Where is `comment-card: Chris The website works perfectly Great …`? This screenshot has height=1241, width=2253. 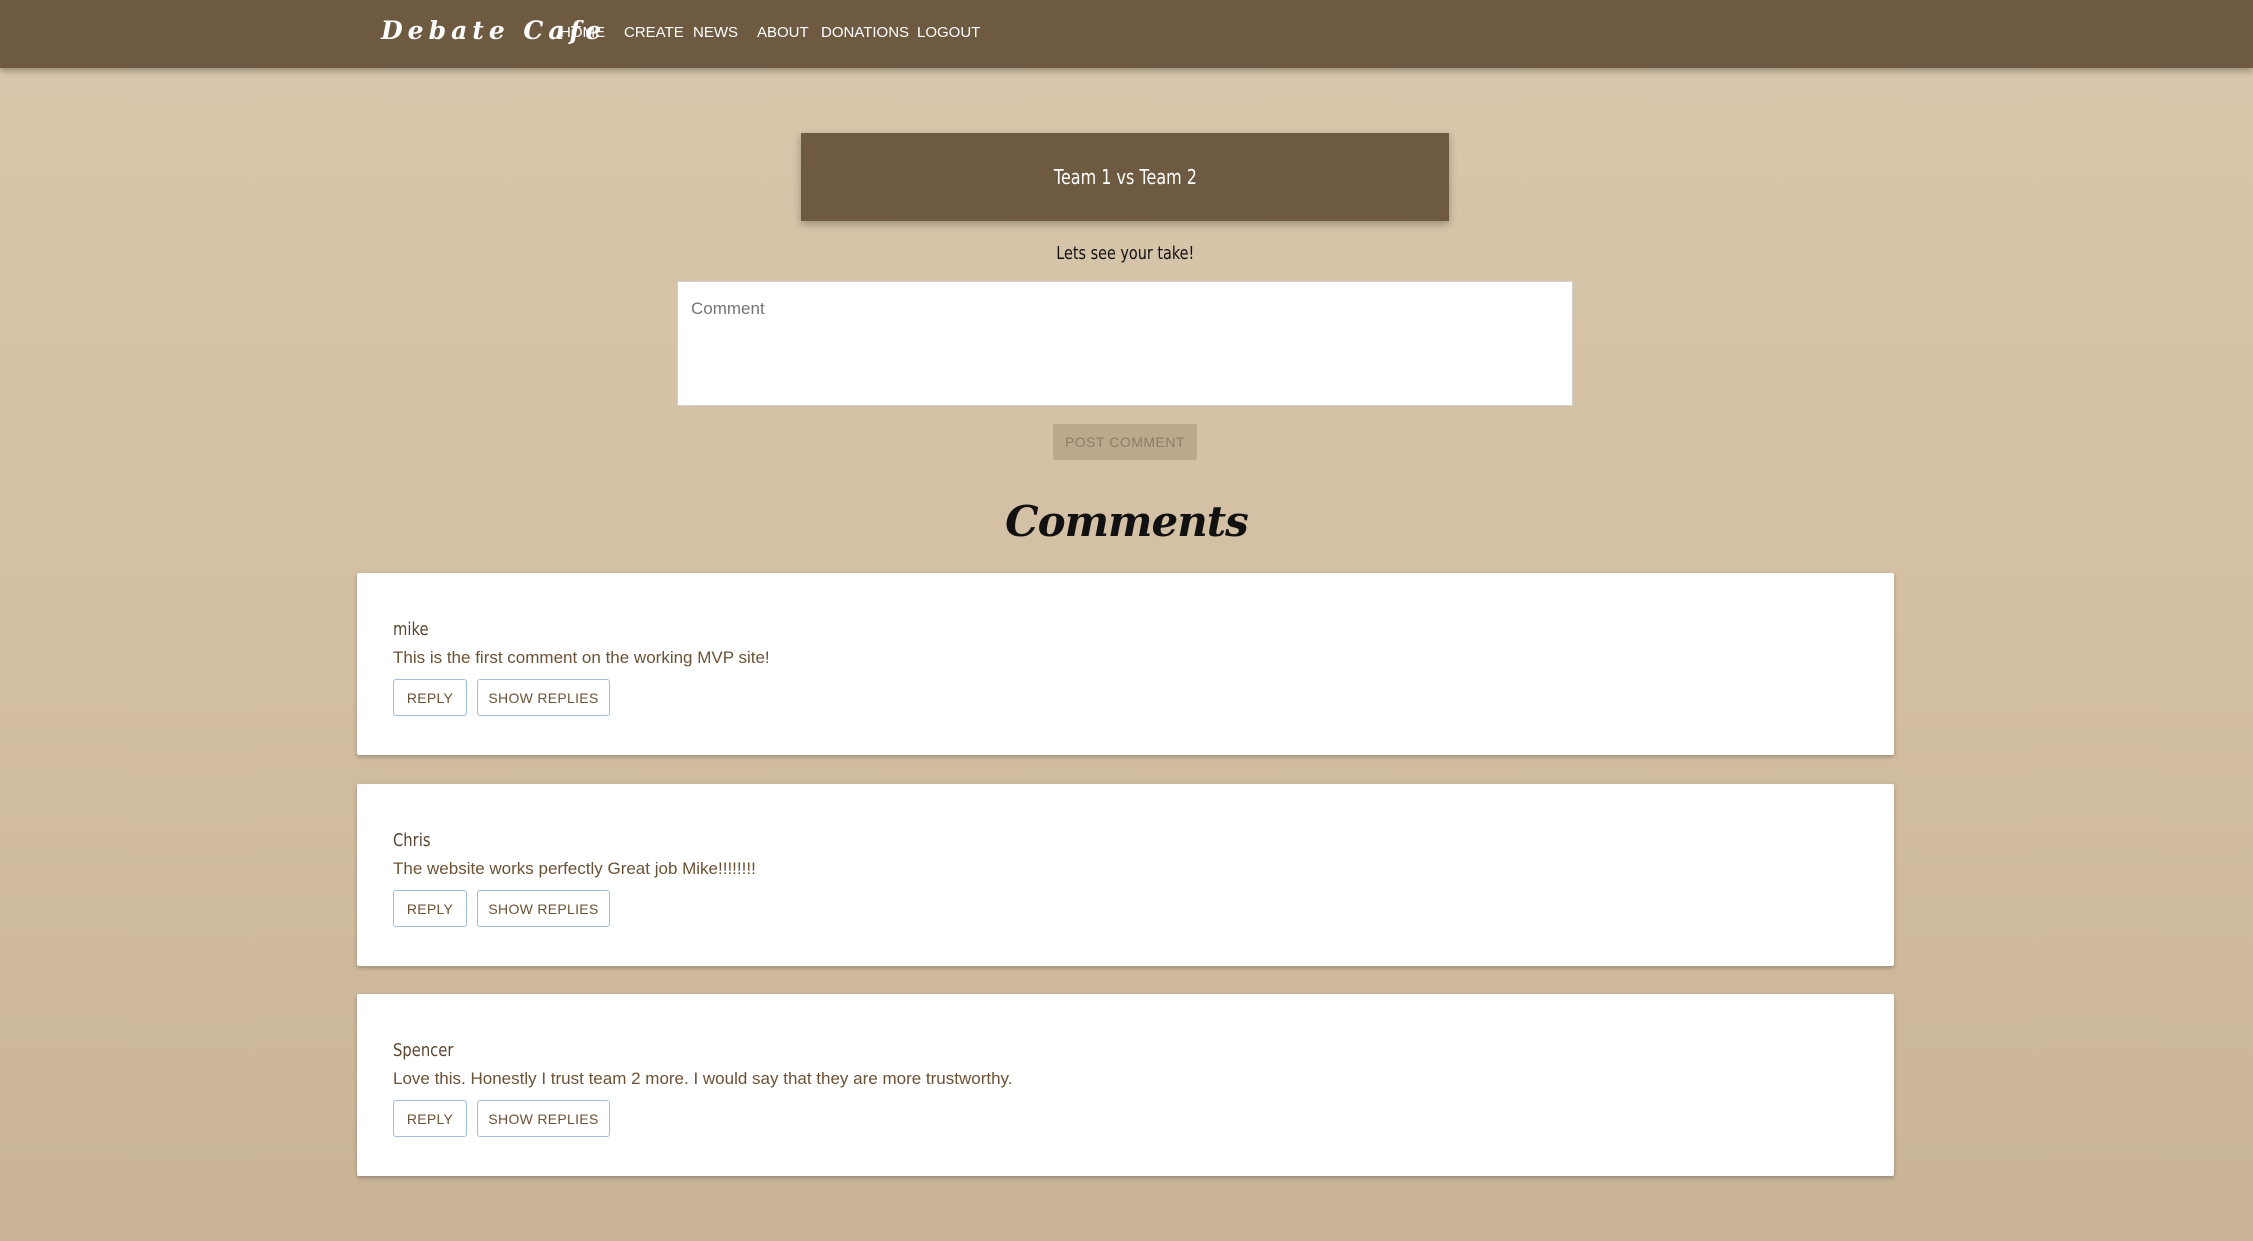
comment-card: Chris The website works perfectly Great … is located at coordinates (1125, 875).